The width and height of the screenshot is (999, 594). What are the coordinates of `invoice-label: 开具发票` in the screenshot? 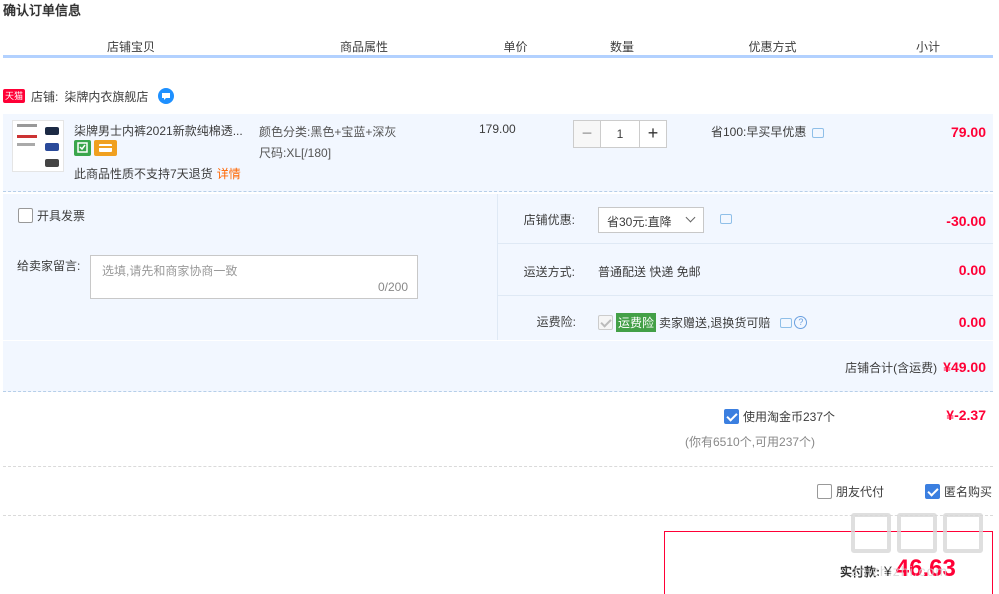 It's located at (61, 216).